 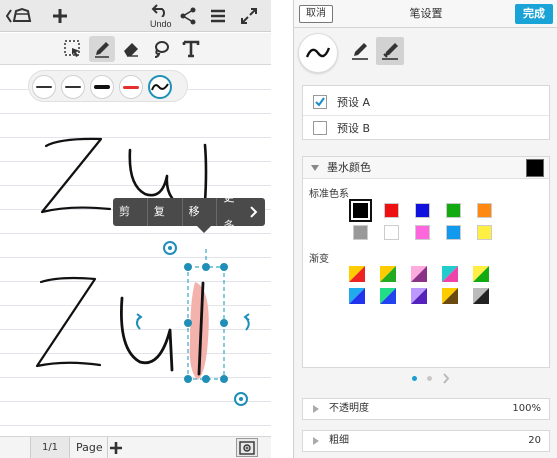 I want to click on settings-header: 笔设置 取消 完成, so click(x=425, y=14).